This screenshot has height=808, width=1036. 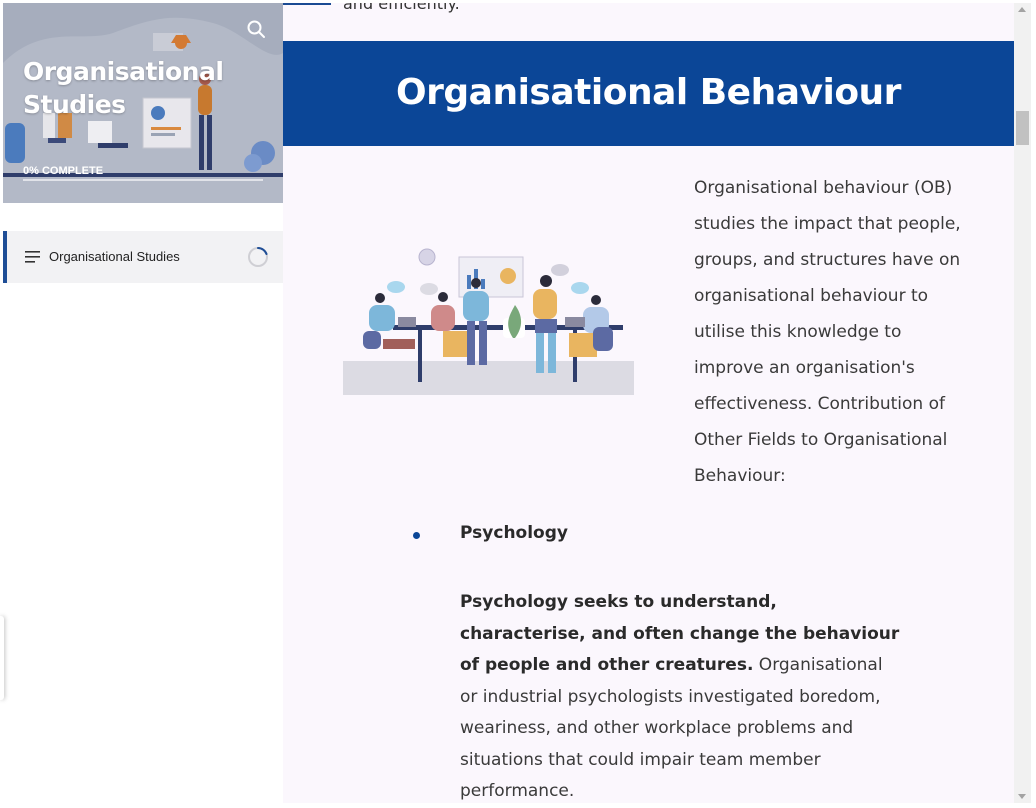 I want to click on progress-ring-icon, so click(x=258, y=256).